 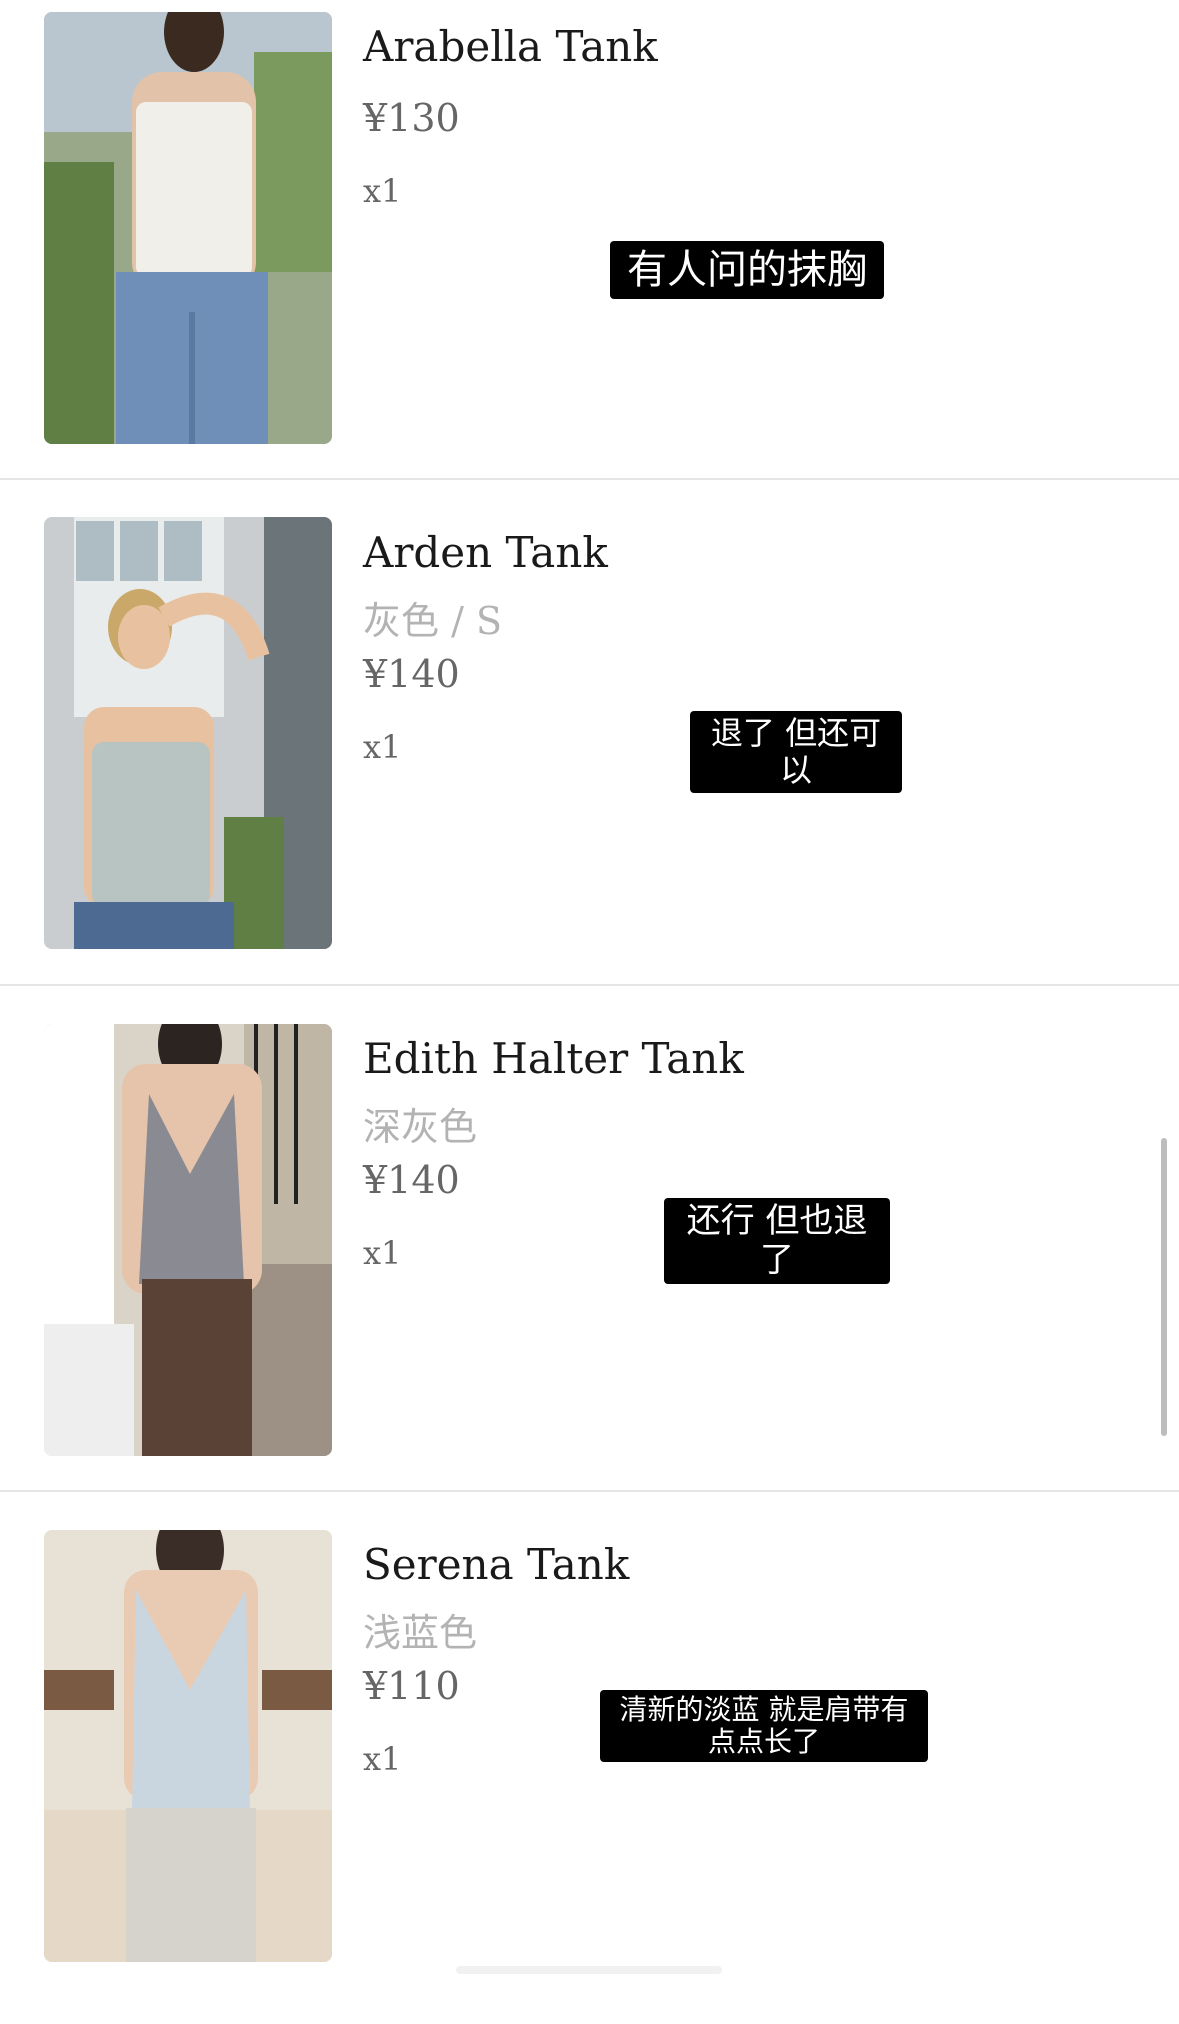 I want to click on product-title: Arabella Tank, so click(x=510, y=46).